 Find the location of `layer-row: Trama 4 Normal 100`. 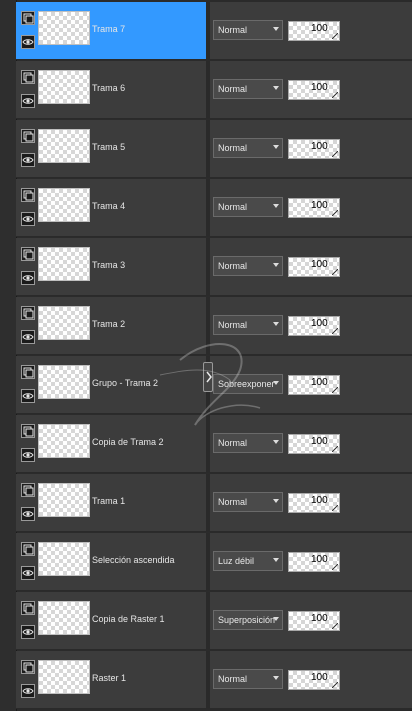

layer-row: Trama 4 Normal 100 is located at coordinates (214, 208).